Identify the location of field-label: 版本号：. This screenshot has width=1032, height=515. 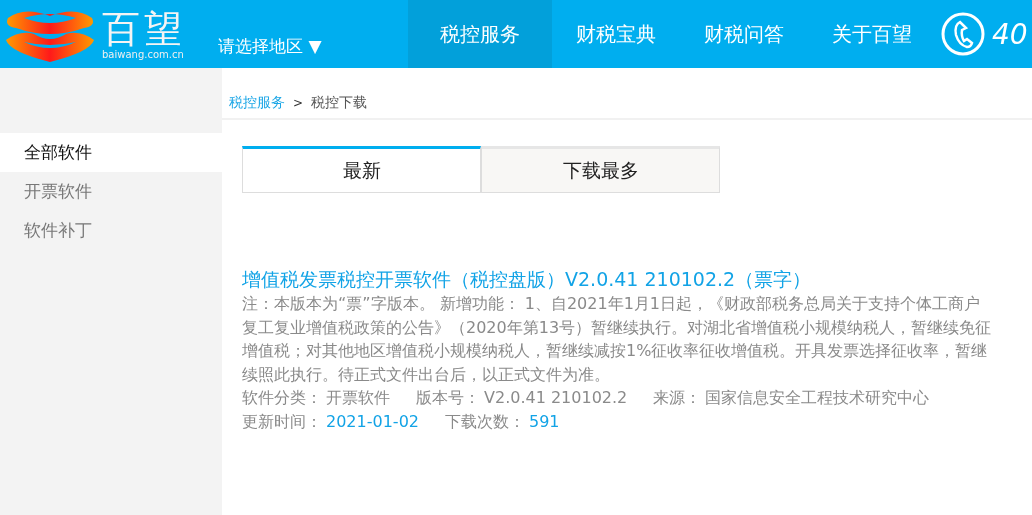
(448, 397).